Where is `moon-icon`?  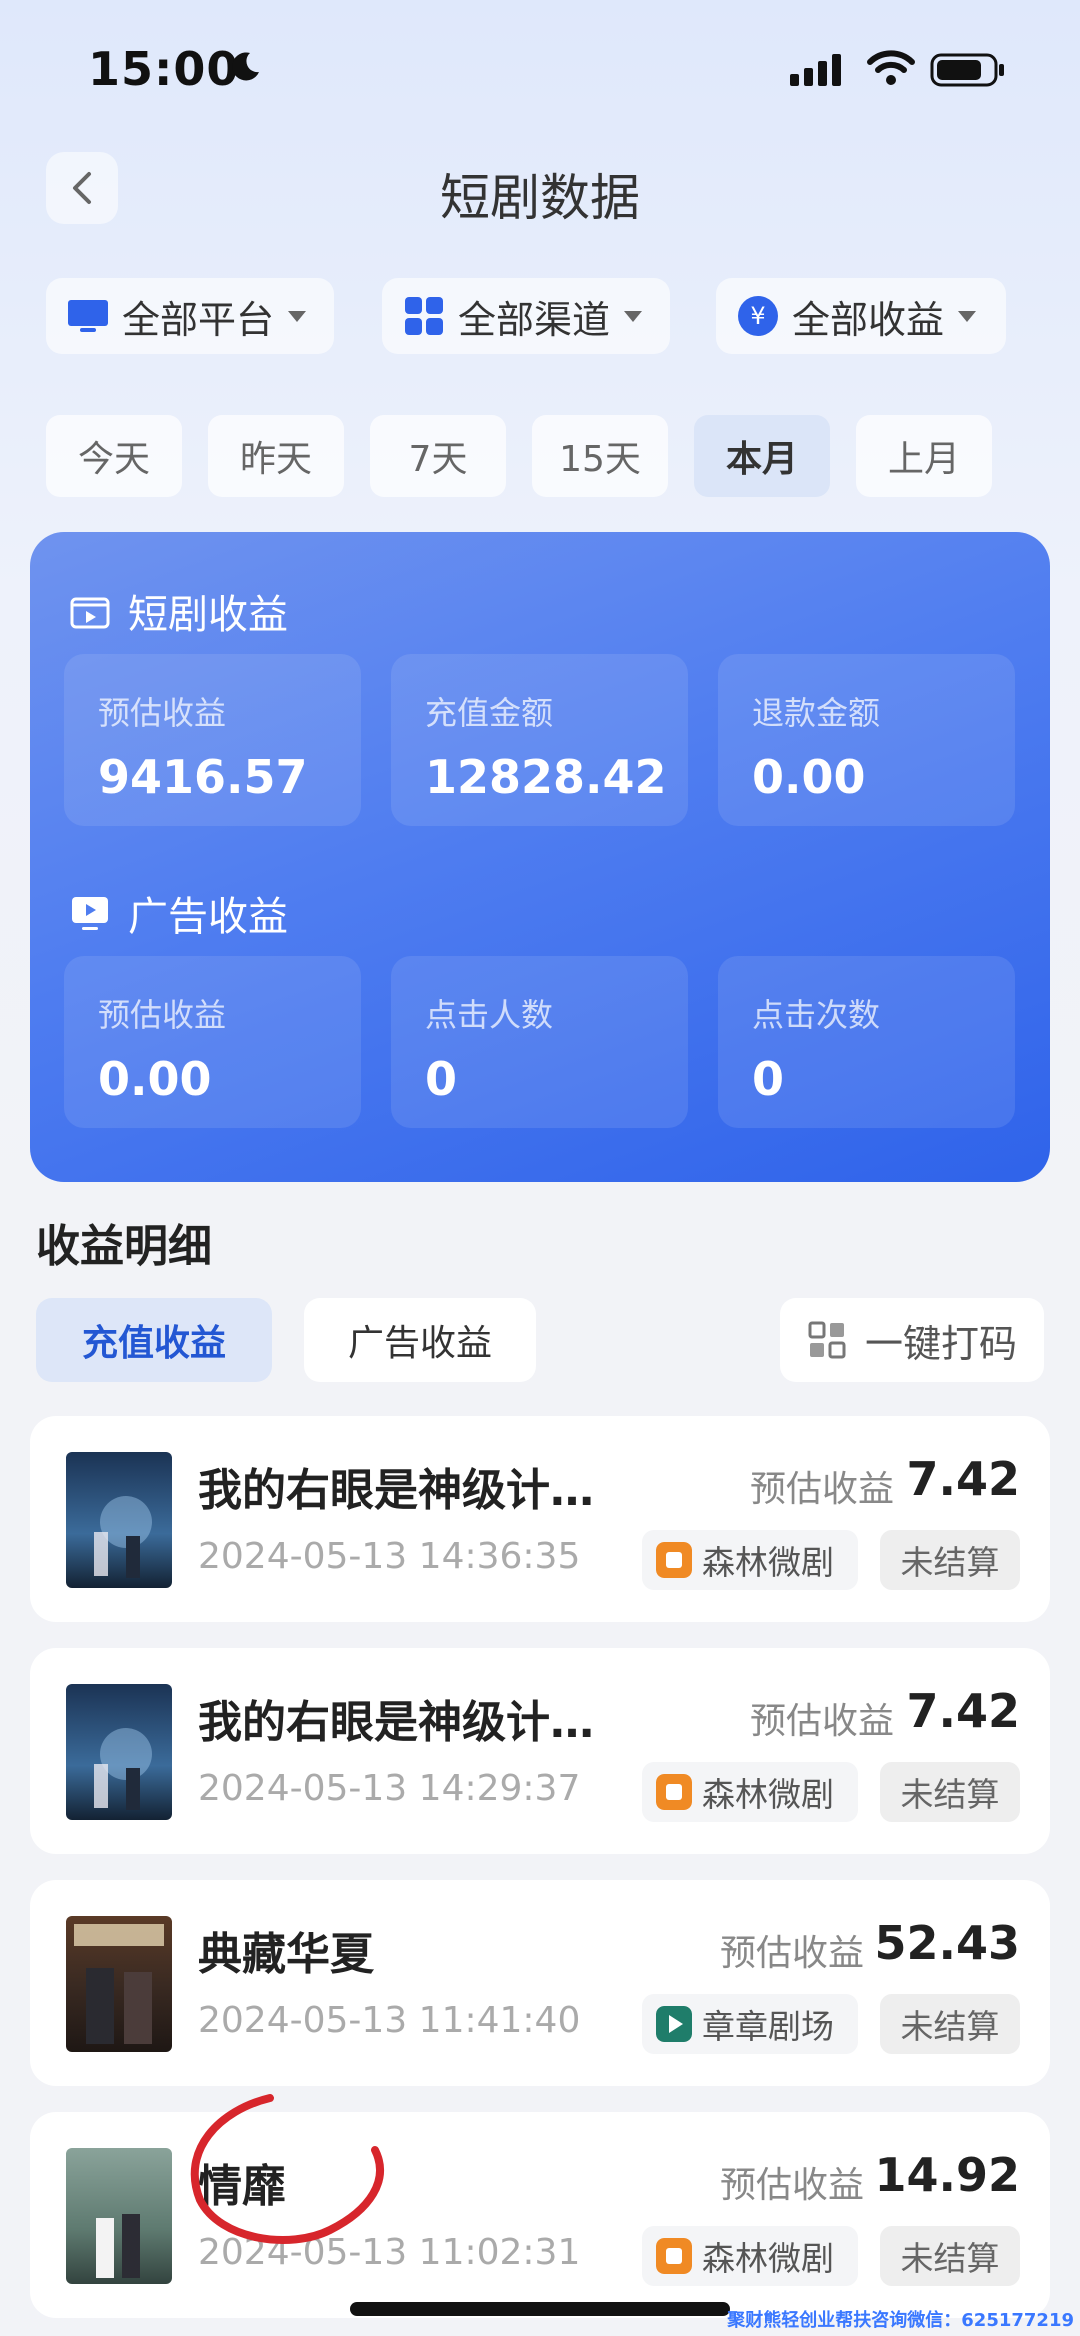
moon-icon is located at coordinates (245, 66).